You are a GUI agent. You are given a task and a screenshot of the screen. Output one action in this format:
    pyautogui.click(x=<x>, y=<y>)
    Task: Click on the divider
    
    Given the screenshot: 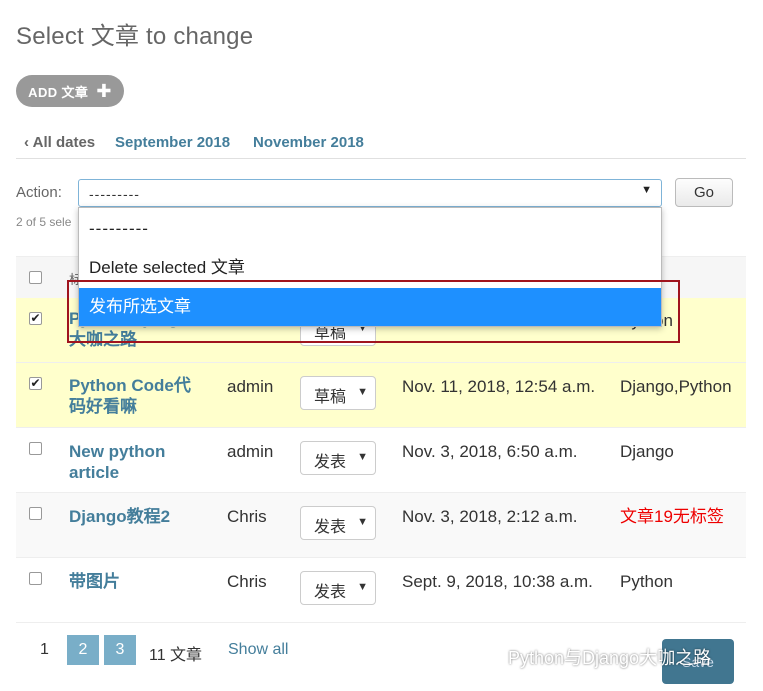 What is the action you would take?
    pyautogui.click(x=381, y=158)
    